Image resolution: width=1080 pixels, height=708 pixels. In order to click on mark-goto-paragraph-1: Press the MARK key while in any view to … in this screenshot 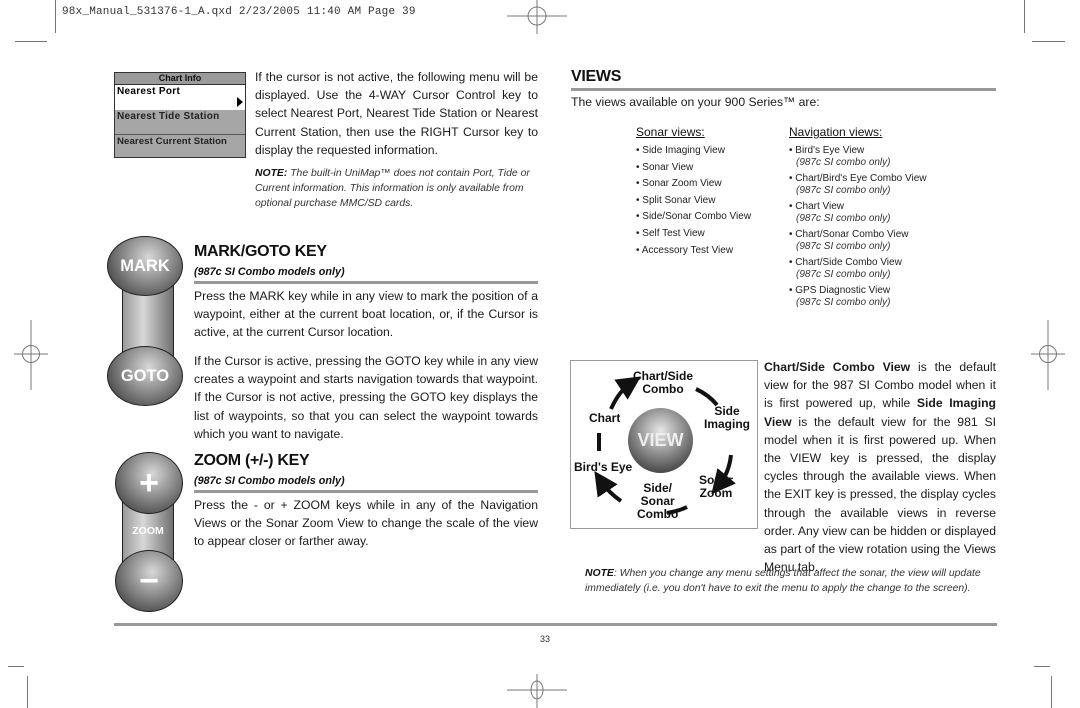, I will do `click(366, 314)`.